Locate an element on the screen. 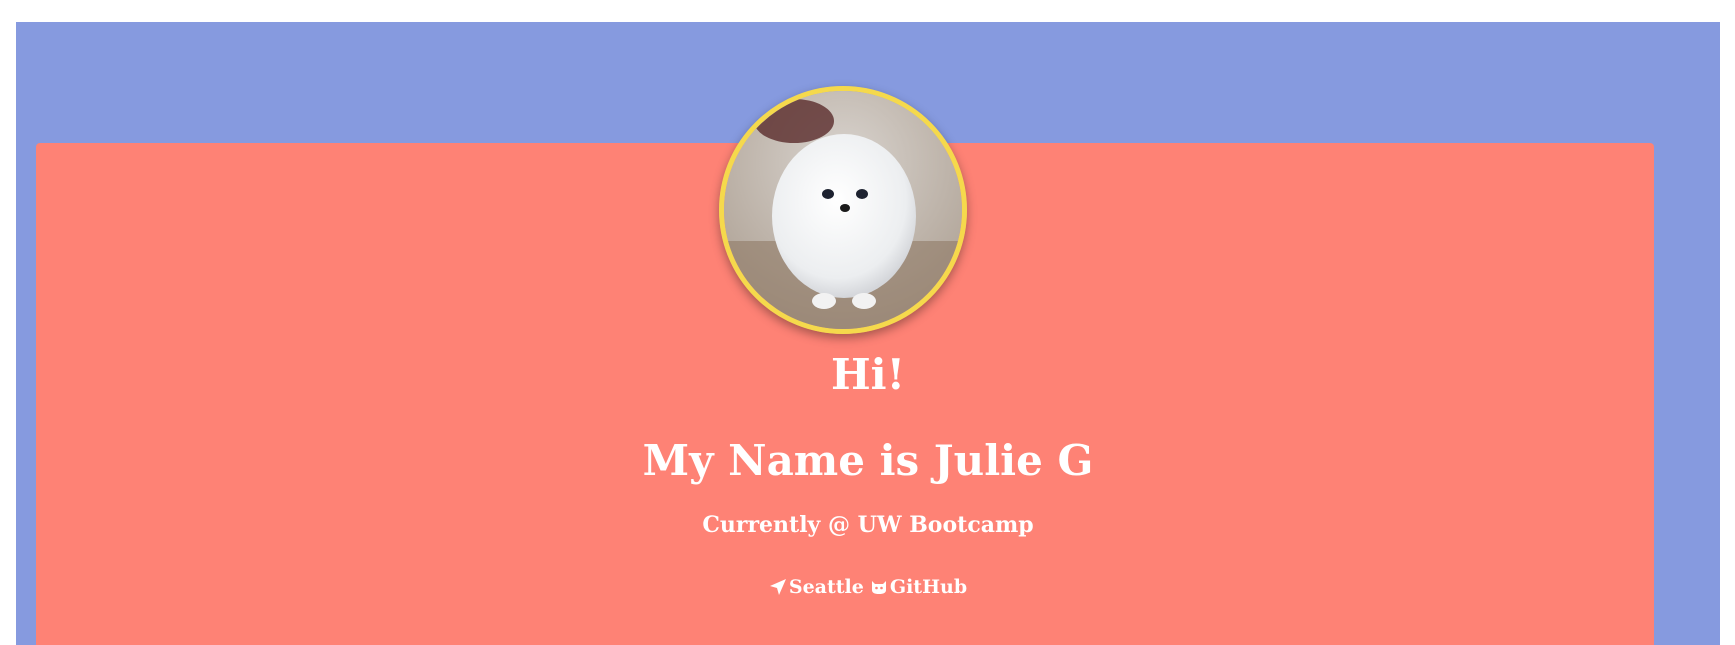 The width and height of the screenshot is (1735, 645). pomeranian-photo is located at coordinates (843, 210).